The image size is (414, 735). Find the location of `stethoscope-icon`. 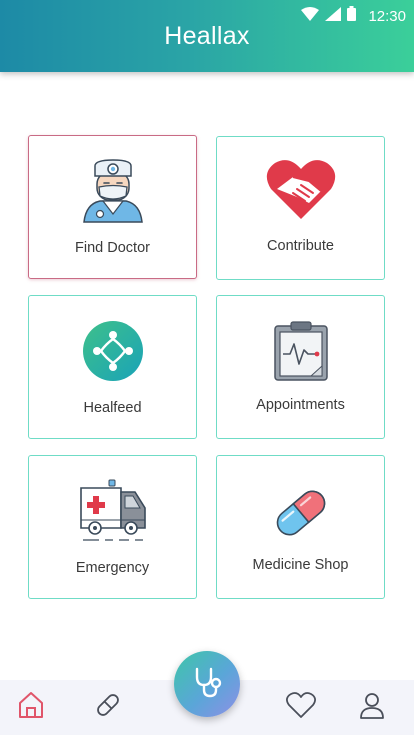

stethoscope-icon is located at coordinates (207, 684).